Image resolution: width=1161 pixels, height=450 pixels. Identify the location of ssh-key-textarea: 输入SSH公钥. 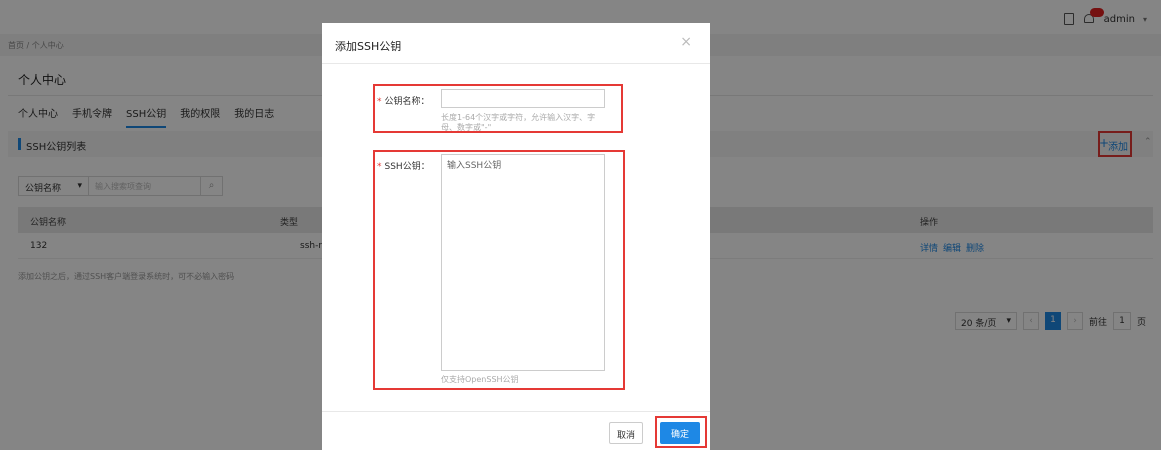
(523, 262).